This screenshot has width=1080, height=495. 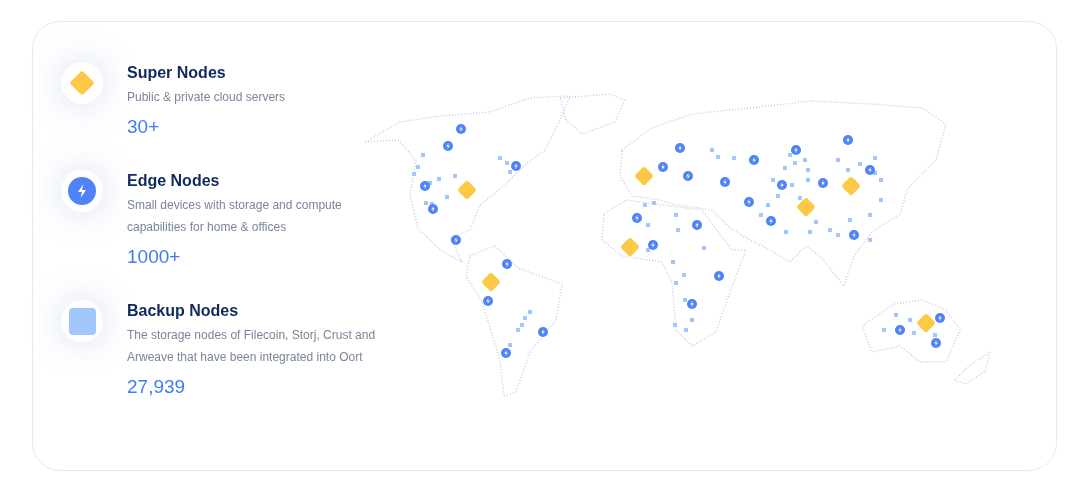 I want to click on lightning-icon, so click(x=82, y=191).